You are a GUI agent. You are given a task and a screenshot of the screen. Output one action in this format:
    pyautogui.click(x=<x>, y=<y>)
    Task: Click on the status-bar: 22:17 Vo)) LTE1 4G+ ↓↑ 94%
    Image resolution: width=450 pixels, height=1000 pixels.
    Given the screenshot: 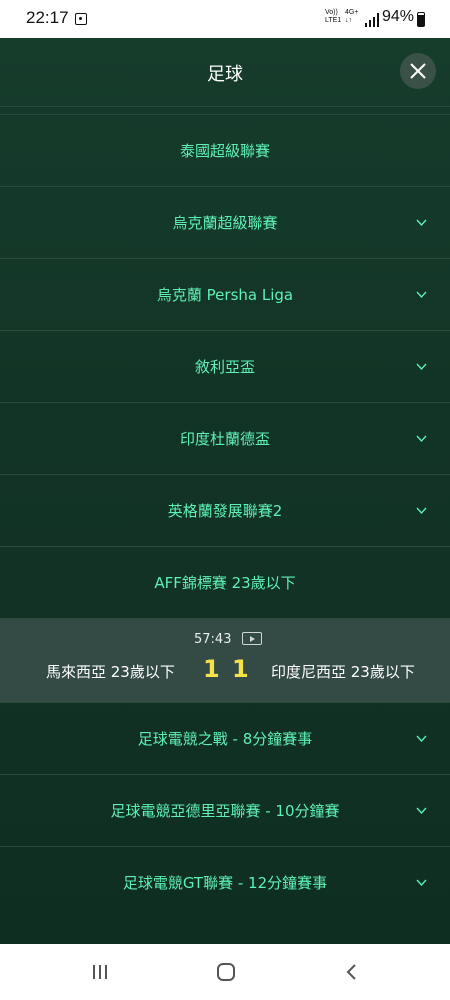 What is the action you would take?
    pyautogui.click(x=225, y=19)
    